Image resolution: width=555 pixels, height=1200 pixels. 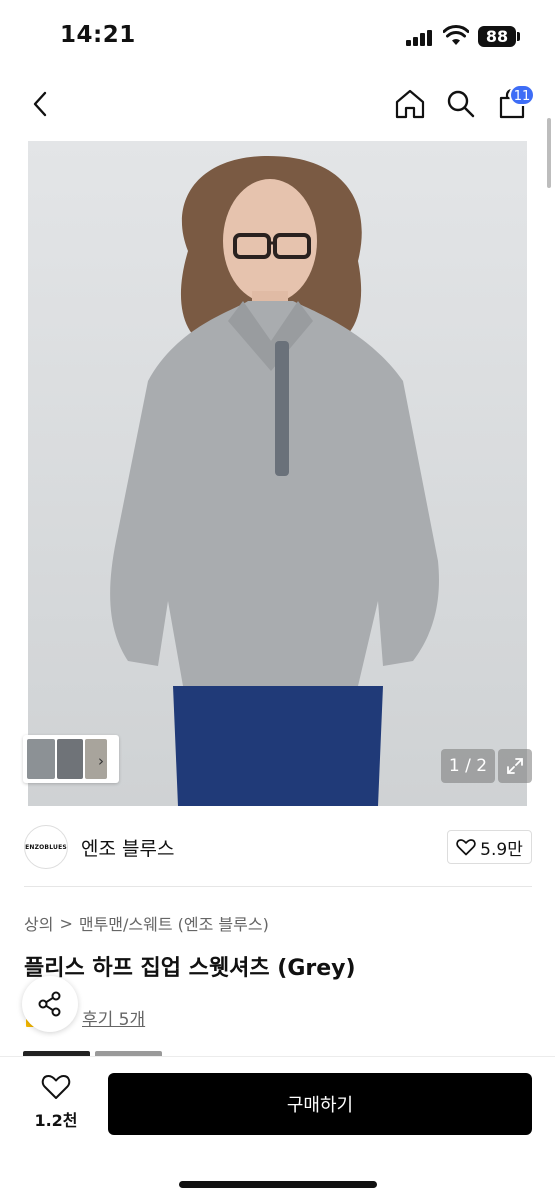 What do you see at coordinates (98, 35) in the screenshot?
I see `status-time: 14:21` at bounding box center [98, 35].